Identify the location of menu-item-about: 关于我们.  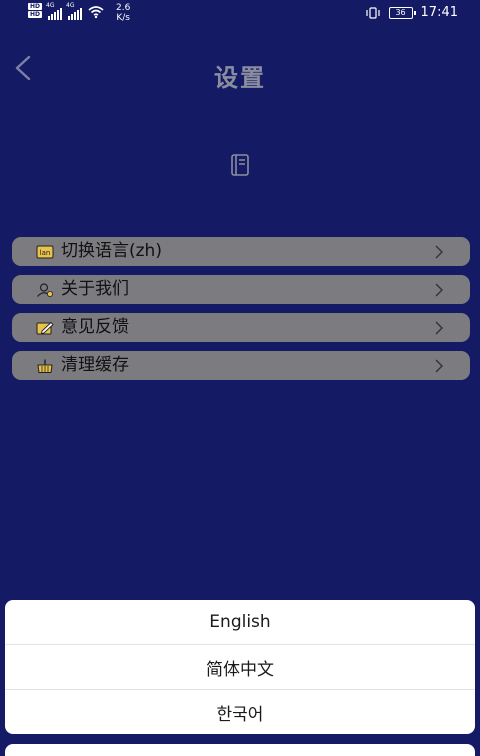
(241, 289).